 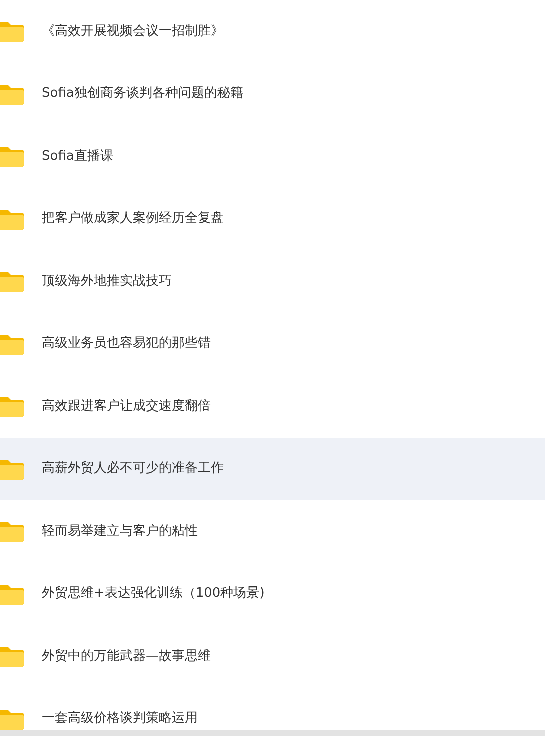 I want to click on folder-name: 一套高级价格谈判策略运用, so click(x=120, y=719).